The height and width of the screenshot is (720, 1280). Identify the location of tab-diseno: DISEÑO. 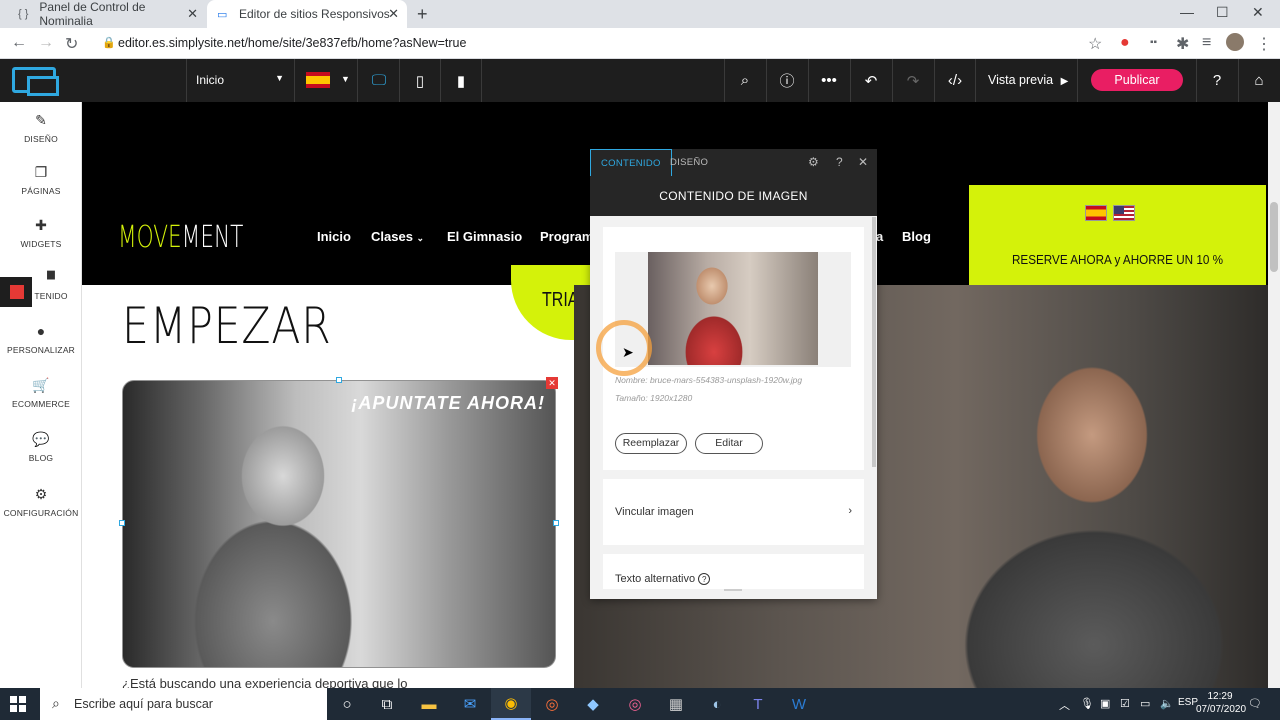
(689, 162).